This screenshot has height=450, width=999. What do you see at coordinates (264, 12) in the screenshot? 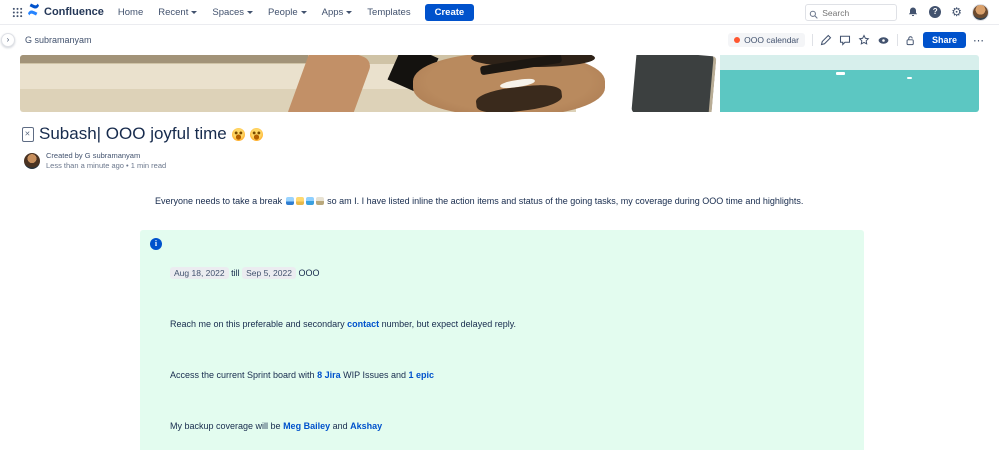
I see `nav-items: Home Recent Spaces People Apps Templates` at bounding box center [264, 12].